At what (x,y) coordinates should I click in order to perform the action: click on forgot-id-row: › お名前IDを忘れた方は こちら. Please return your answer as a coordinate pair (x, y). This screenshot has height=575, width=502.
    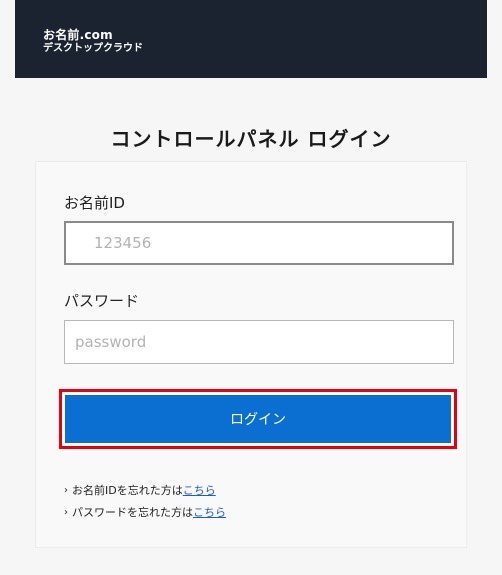
    Looking at the image, I should click on (145, 491).